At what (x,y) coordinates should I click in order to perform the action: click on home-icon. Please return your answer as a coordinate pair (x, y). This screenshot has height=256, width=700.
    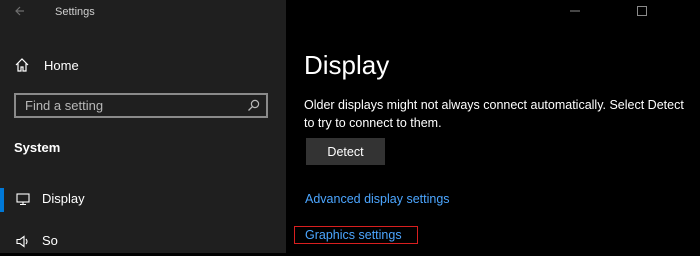
    Looking at the image, I should click on (22, 65).